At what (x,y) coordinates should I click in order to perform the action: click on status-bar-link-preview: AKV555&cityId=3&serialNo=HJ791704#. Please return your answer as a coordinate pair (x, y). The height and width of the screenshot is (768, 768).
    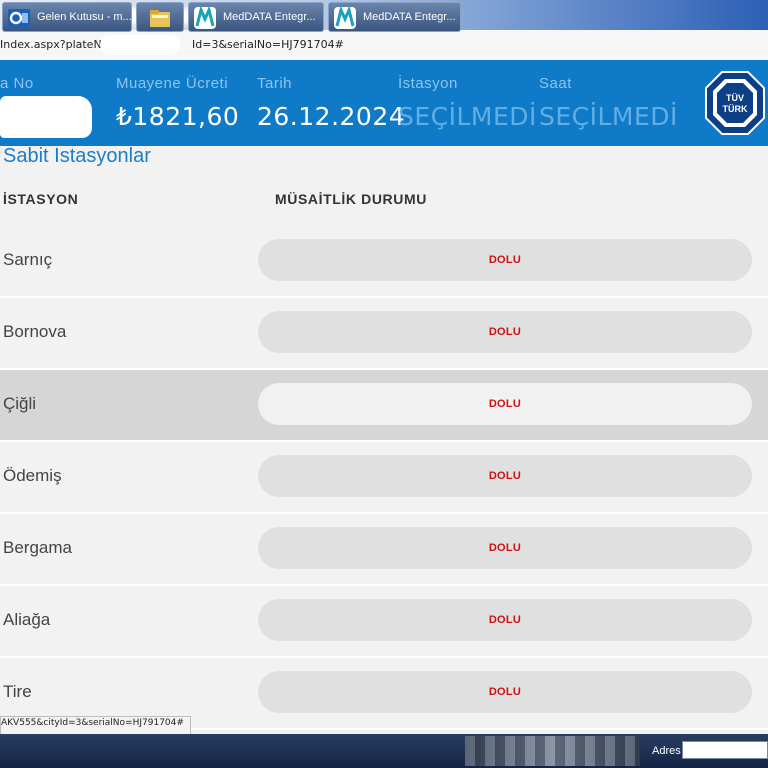
    Looking at the image, I should click on (95, 726).